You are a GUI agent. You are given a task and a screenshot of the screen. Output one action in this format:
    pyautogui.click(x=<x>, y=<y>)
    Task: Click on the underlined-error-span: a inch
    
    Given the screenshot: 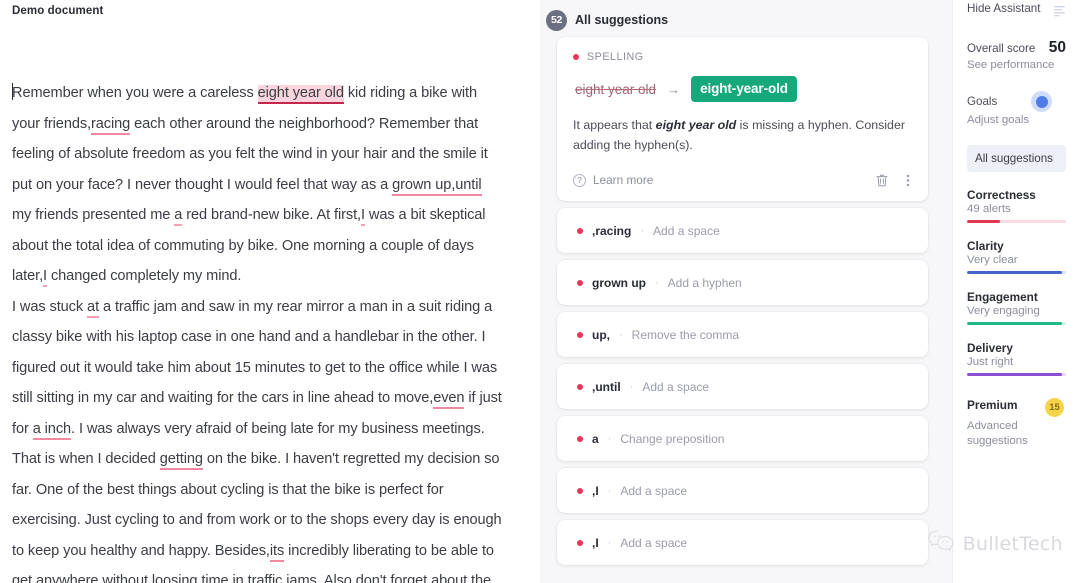 What is the action you would take?
    pyautogui.click(x=51, y=430)
    